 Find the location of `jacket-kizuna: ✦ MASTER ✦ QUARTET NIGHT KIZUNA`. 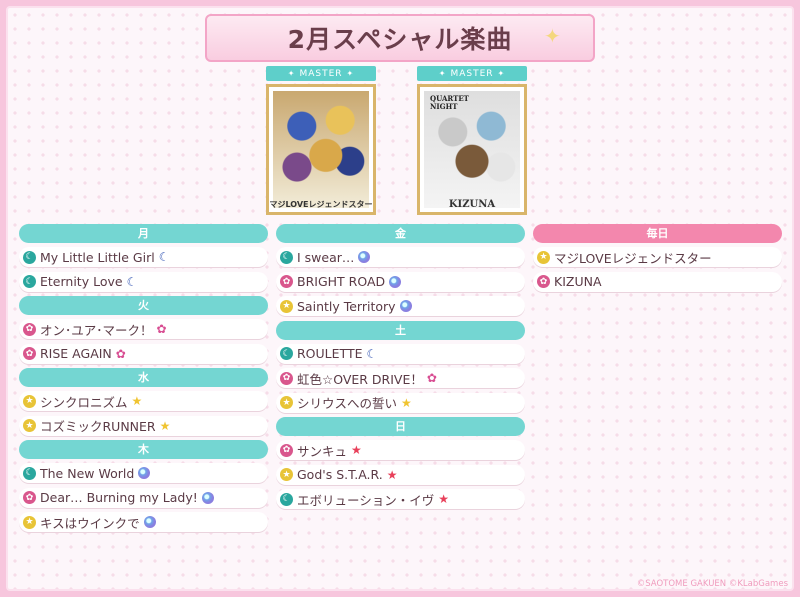

jacket-kizuna: ✦ MASTER ✦ QUARTET NIGHT KIZUNA is located at coordinates (472, 140).